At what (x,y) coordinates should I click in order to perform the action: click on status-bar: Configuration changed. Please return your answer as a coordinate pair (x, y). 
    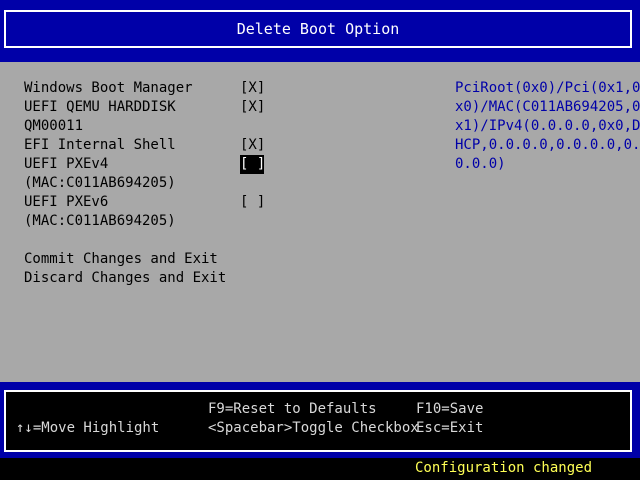
    Looking at the image, I should click on (320, 469).